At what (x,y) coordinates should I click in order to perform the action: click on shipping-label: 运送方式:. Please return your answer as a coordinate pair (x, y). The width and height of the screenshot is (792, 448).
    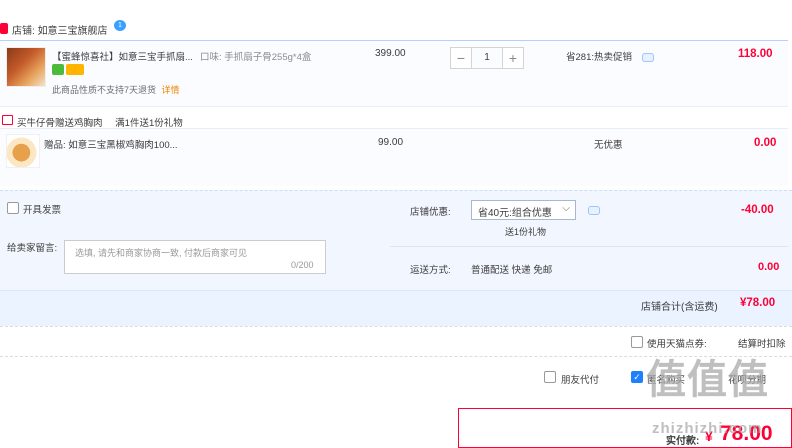
    Looking at the image, I should click on (430, 270).